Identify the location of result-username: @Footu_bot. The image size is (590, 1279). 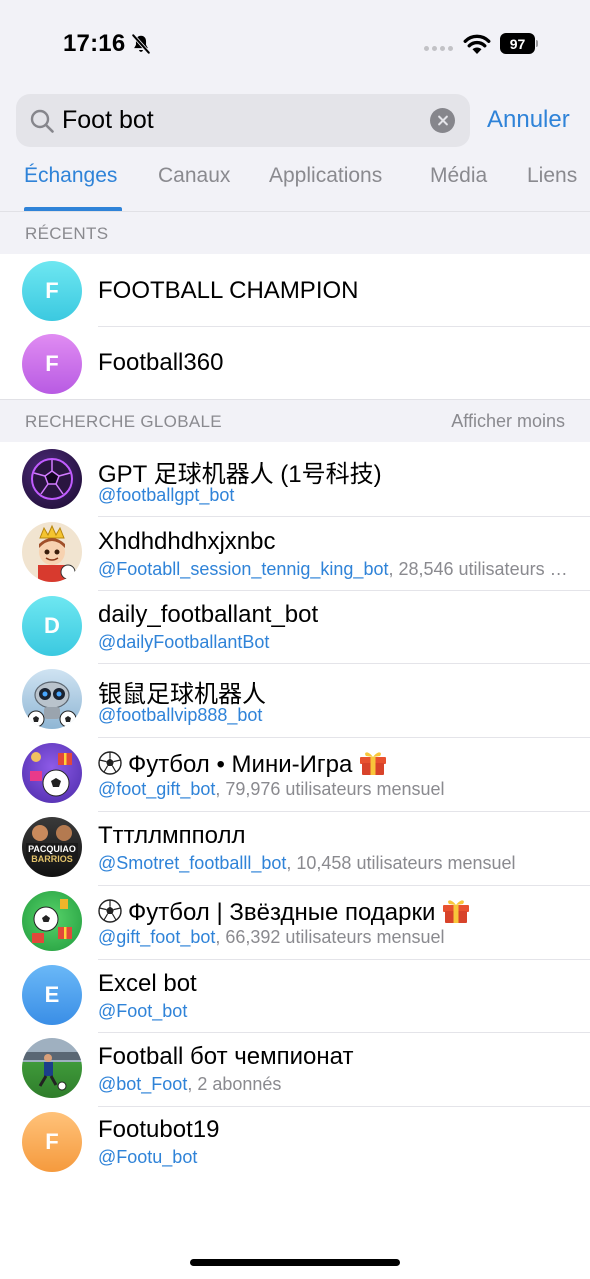
(148, 1157).